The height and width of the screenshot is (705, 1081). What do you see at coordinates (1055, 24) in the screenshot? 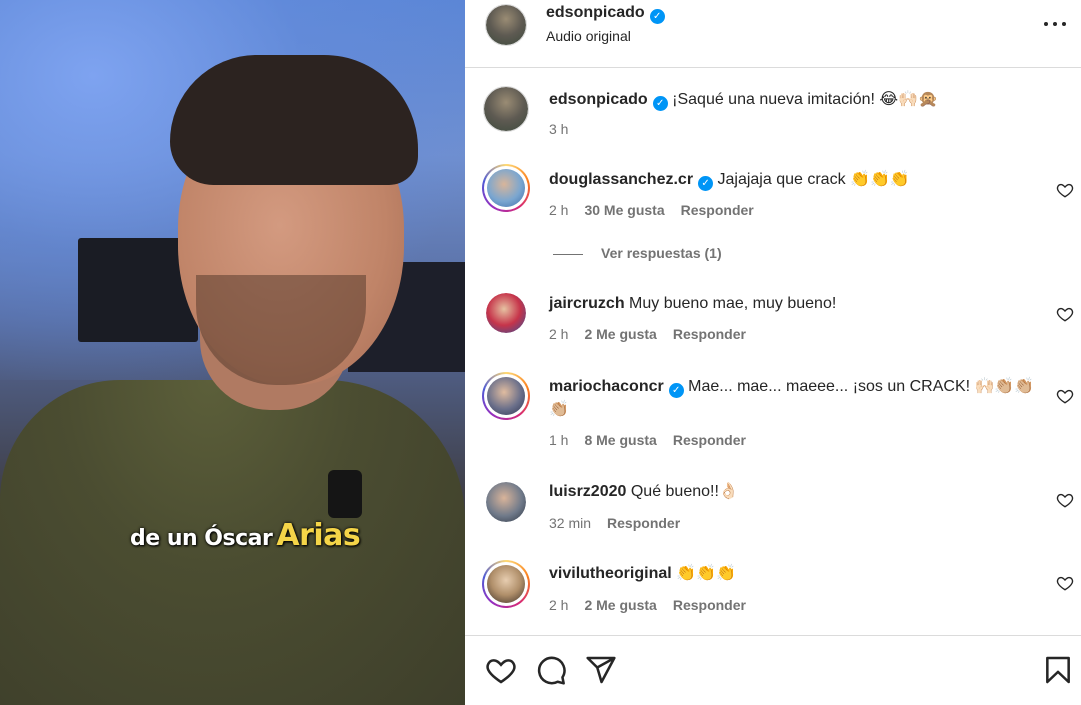
I see `more-icon` at bounding box center [1055, 24].